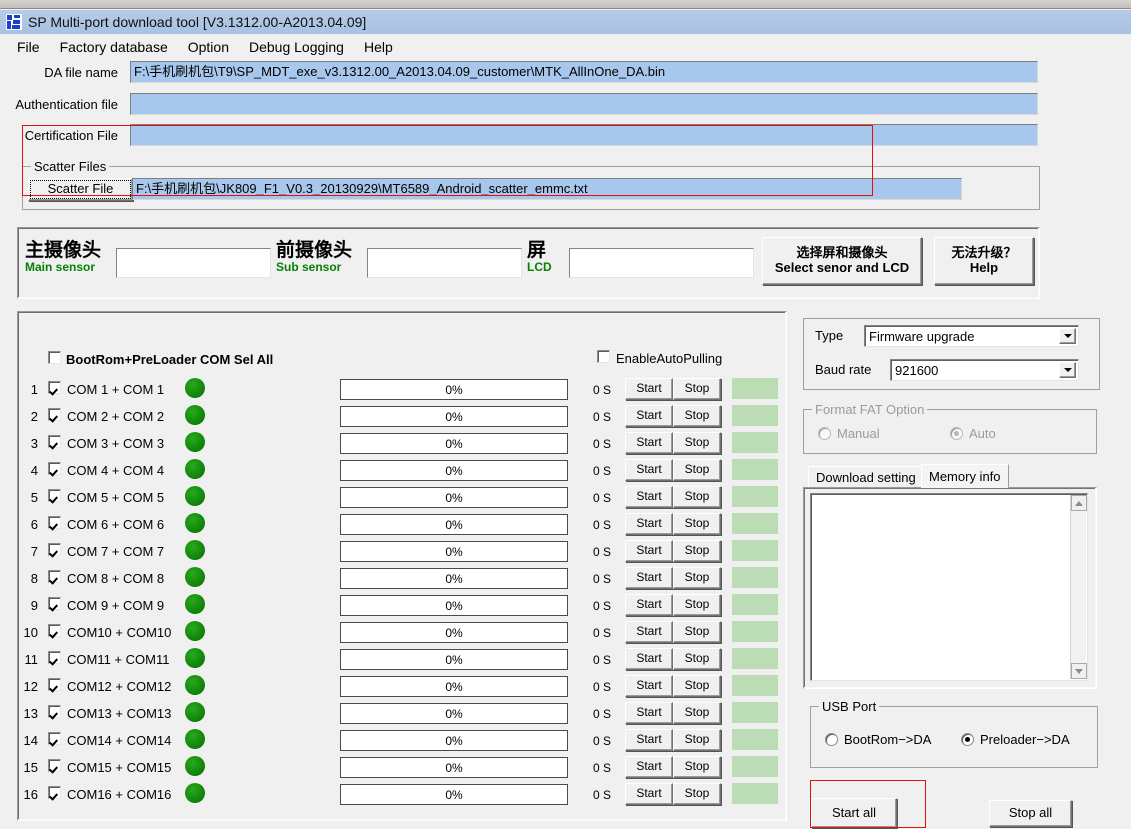  I want to click on start-all-button: Start all, so click(854, 813).